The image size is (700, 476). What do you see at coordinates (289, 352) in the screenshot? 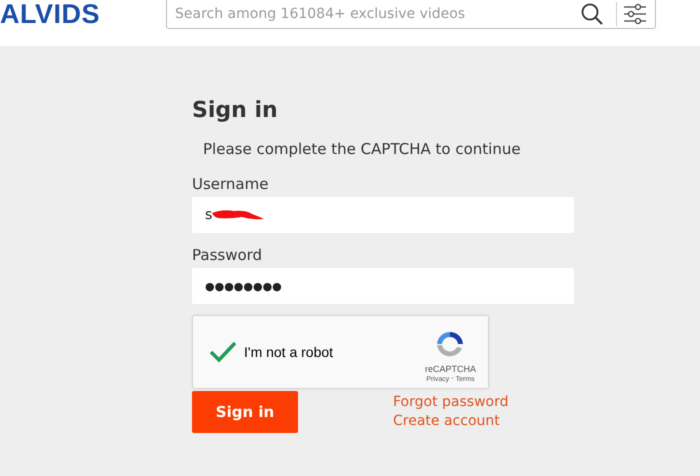
I see `captcha-label: I'm not a robot` at bounding box center [289, 352].